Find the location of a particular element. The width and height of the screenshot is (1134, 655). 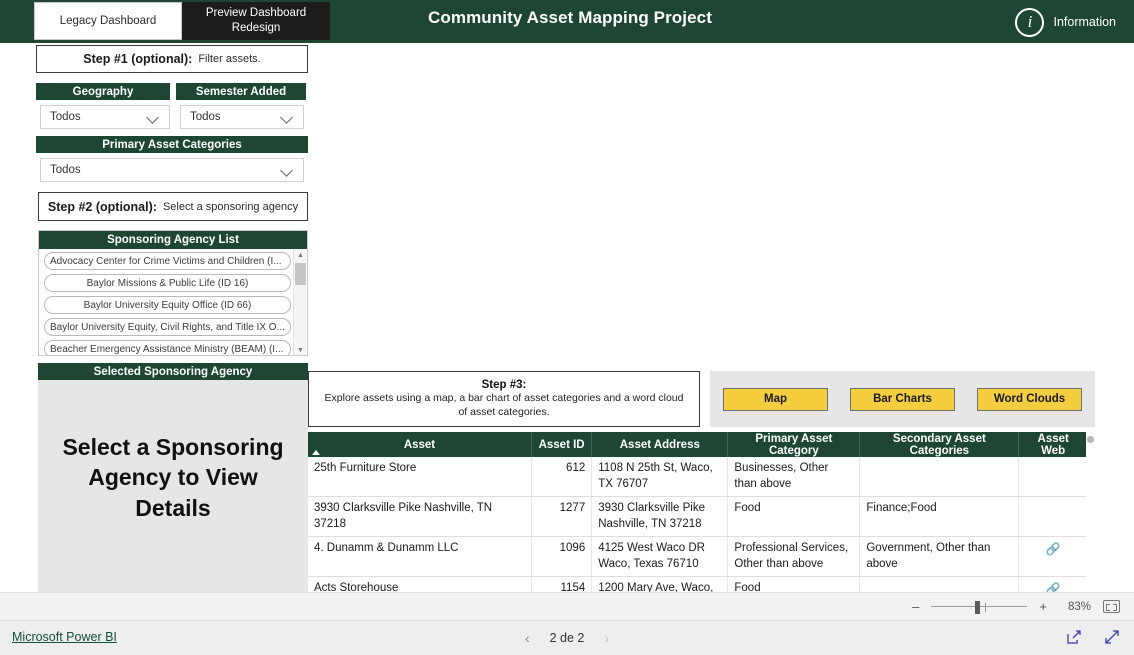

step-2-description: Select a sponsoring agency is located at coordinates (230, 206).